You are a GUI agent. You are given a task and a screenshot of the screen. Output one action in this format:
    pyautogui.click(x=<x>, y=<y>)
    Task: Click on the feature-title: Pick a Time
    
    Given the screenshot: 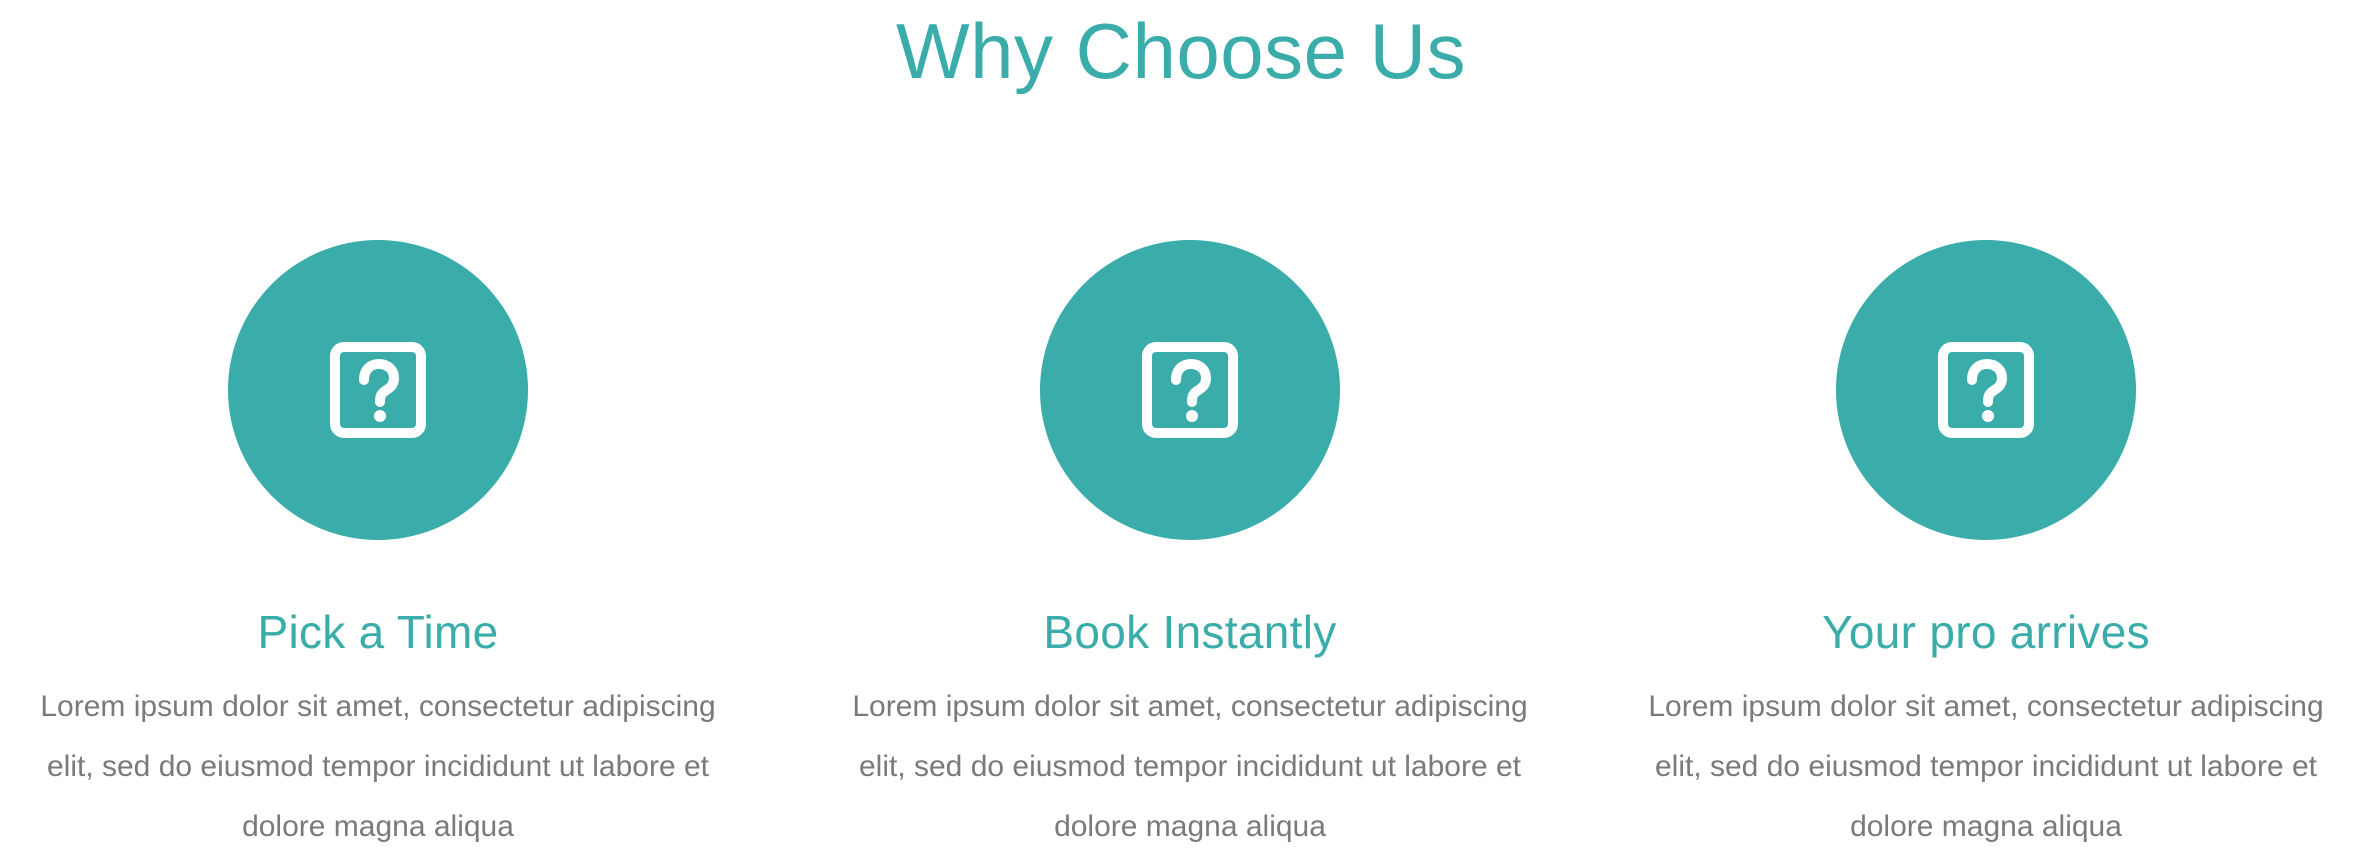 What is the action you would take?
    pyautogui.click(x=378, y=632)
    